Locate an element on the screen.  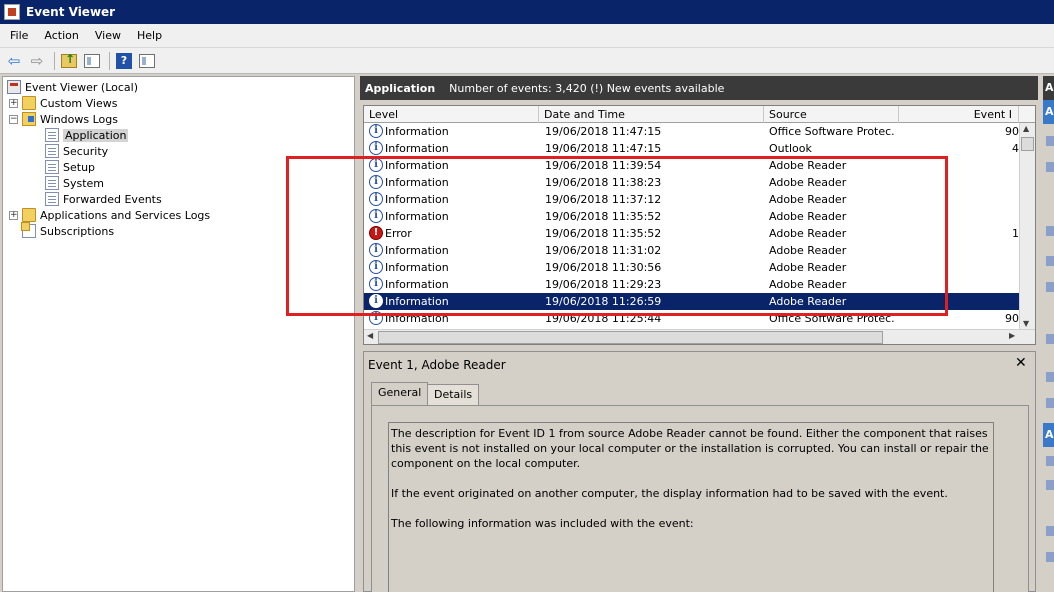
scroll-right-icon: ▶ is located at coordinates (1012, 335).